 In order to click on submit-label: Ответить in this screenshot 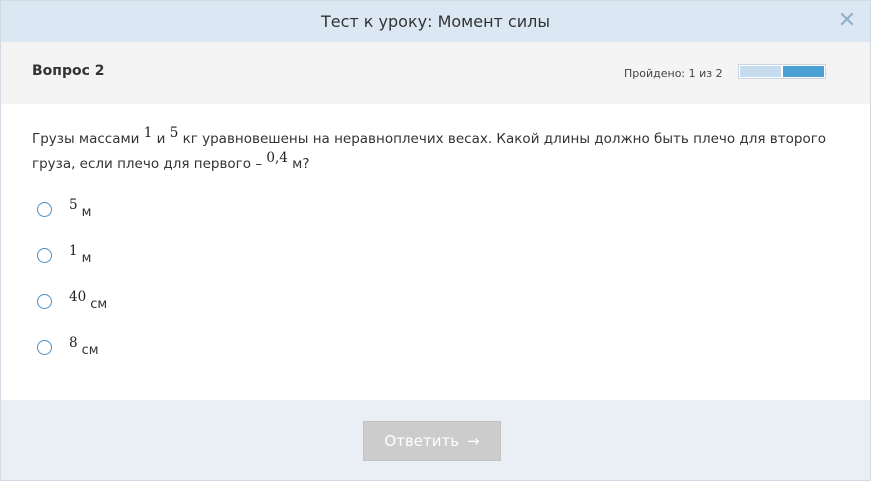, I will do `click(422, 441)`.